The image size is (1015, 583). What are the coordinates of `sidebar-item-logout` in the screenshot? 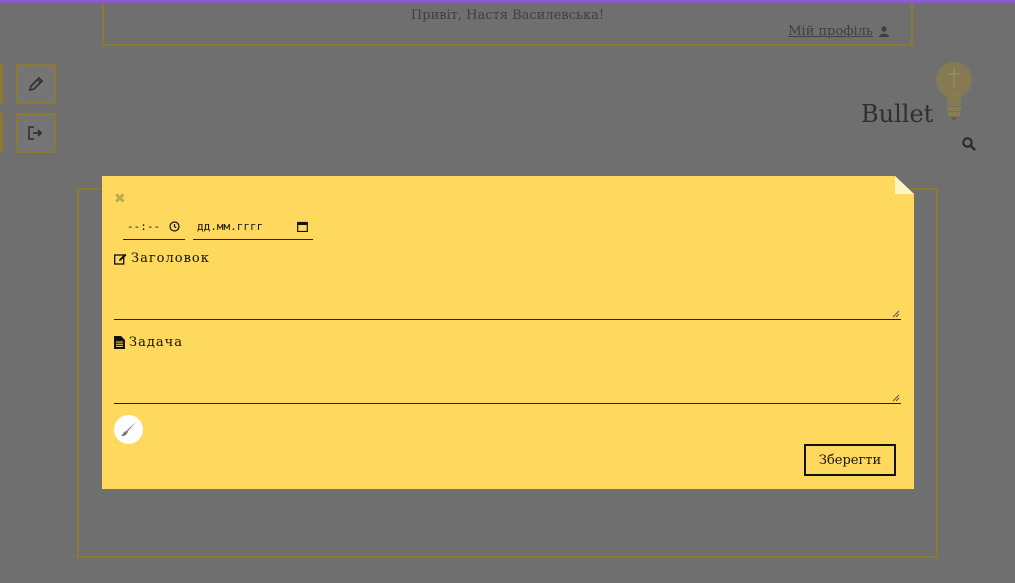 It's located at (36, 133).